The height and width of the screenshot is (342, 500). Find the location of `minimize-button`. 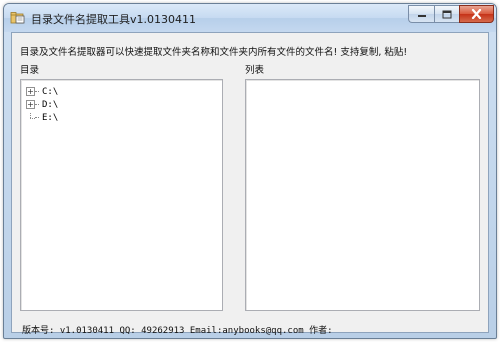

minimize-button is located at coordinates (421, 14).